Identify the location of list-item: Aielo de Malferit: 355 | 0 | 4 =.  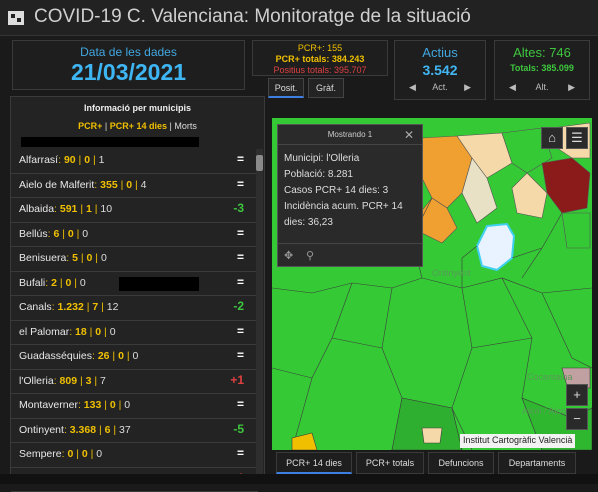
(134, 186).